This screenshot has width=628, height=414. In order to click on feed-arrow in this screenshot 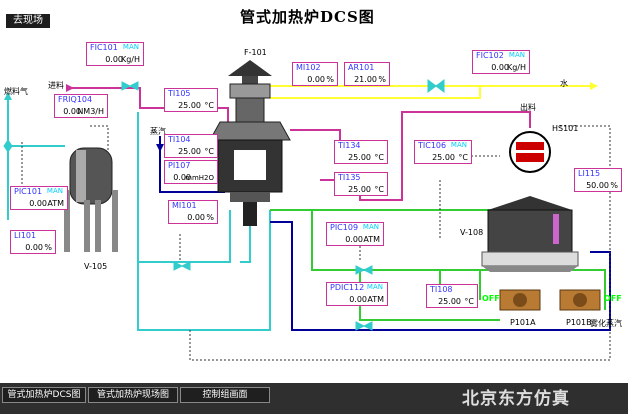, I will do `click(70, 88)`.